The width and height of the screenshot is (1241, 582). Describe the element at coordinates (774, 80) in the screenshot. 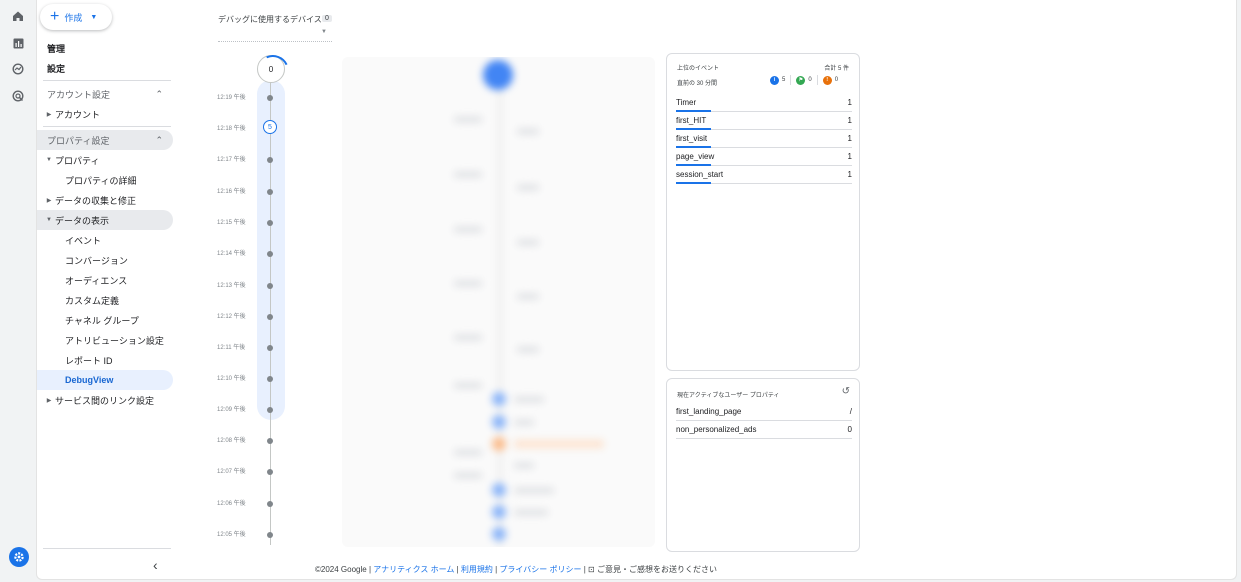

I see `event-type-blue-icon: i` at that location.